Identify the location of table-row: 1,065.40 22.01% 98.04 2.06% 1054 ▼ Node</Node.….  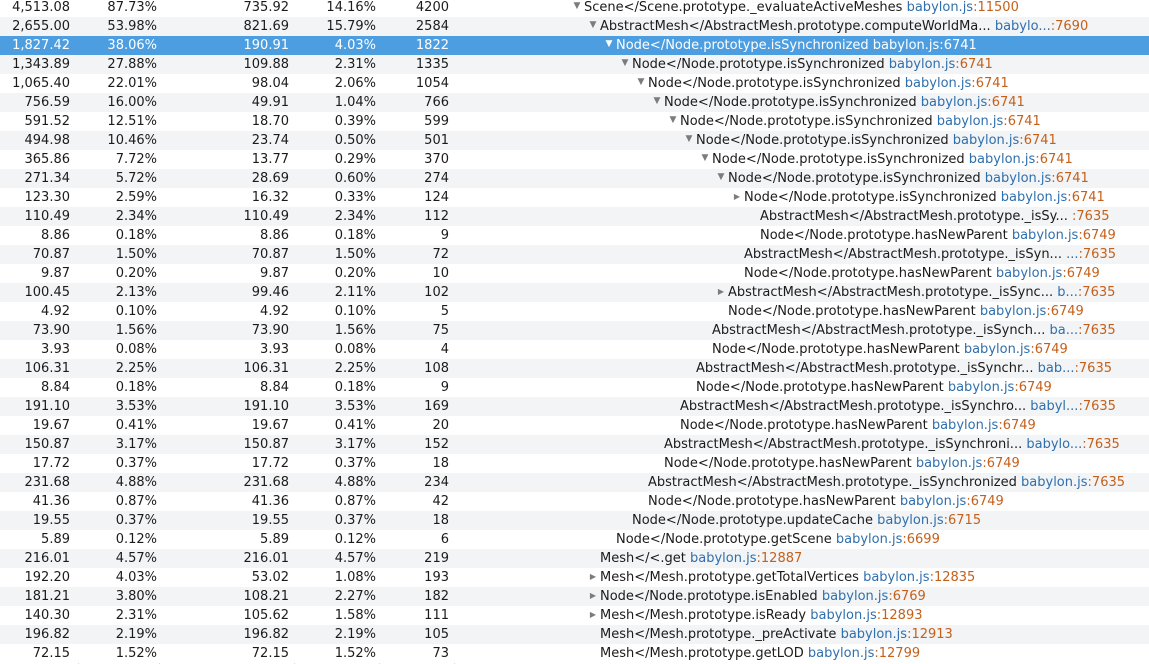
(574, 83).